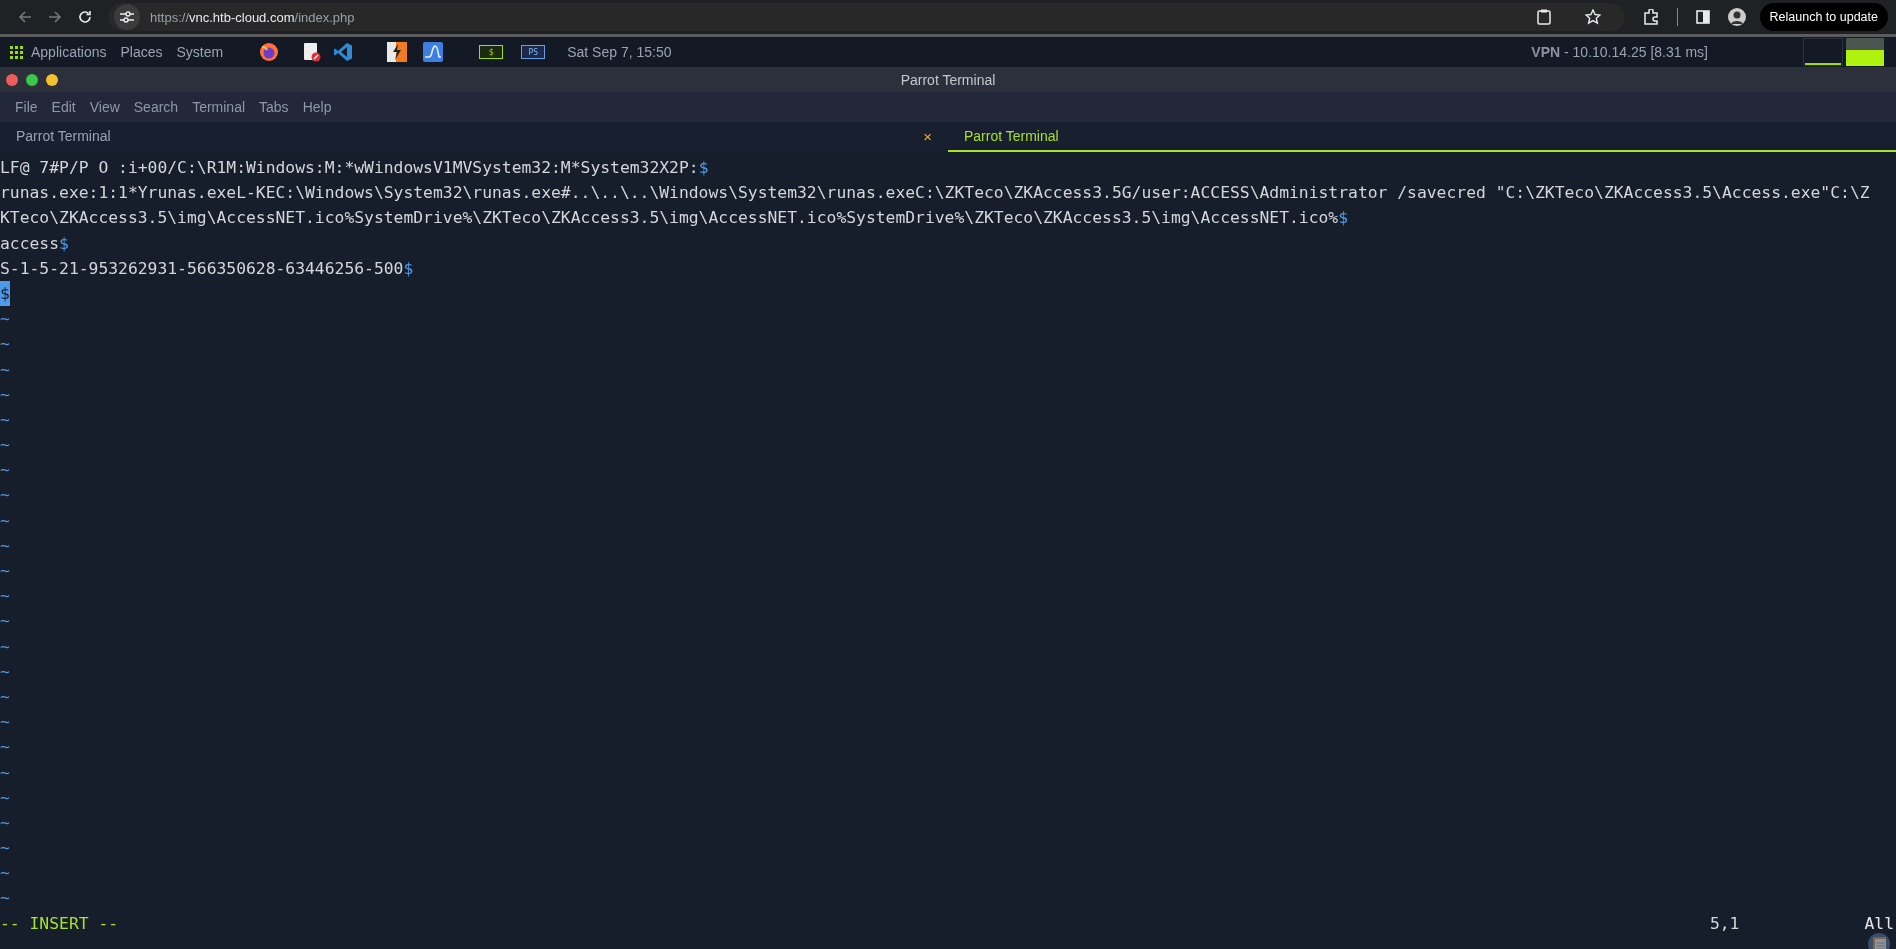 The height and width of the screenshot is (949, 1896). What do you see at coordinates (1724, 923) in the screenshot?
I see `cursor-position: 5,1` at bounding box center [1724, 923].